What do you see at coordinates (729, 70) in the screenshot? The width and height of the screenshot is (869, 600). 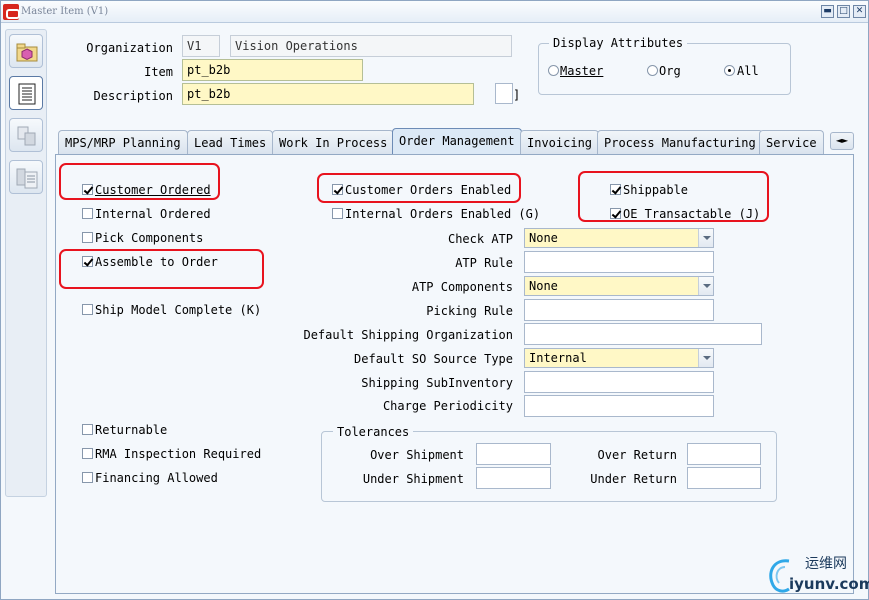 I see `all-radio` at bounding box center [729, 70].